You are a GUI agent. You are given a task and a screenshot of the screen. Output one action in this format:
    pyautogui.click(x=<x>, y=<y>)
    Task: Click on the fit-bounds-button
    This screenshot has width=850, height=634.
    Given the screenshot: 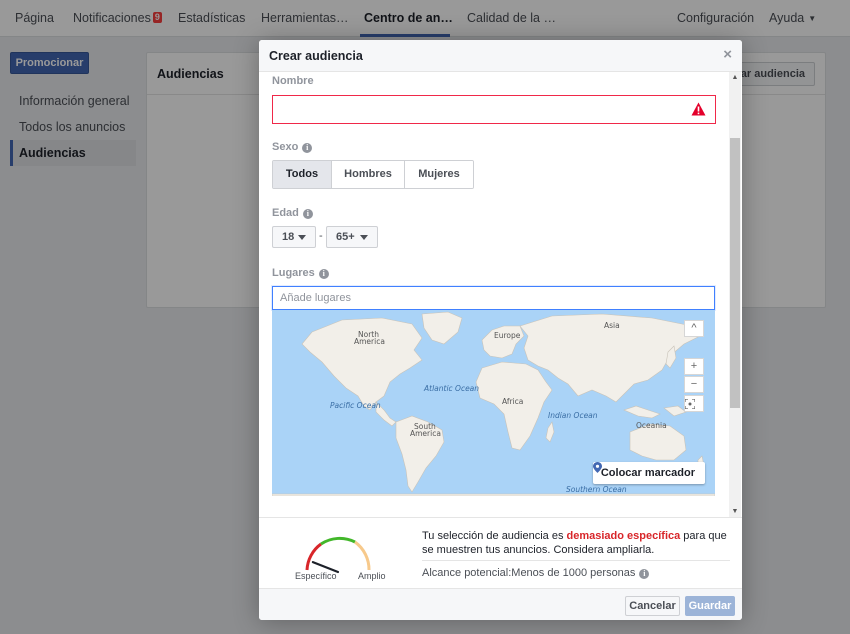 What is the action you would take?
    pyautogui.click(x=694, y=403)
    